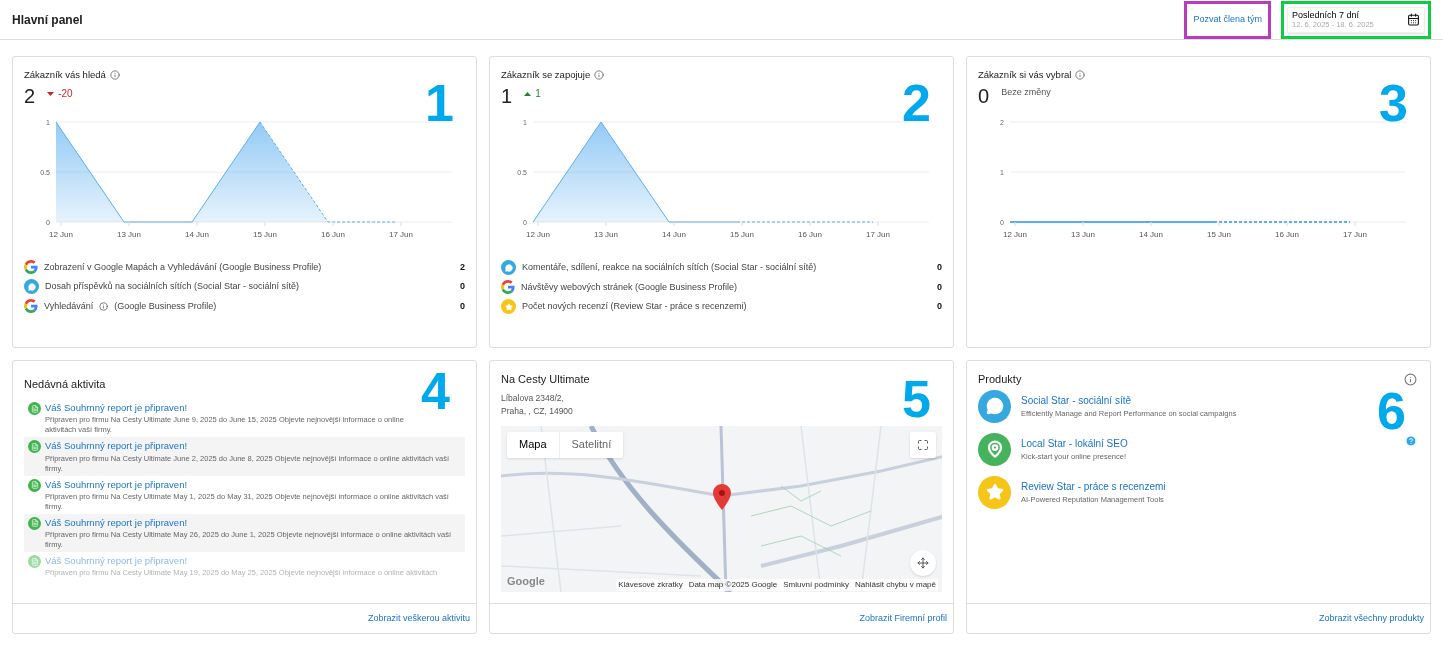 The width and height of the screenshot is (1443, 659). What do you see at coordinates (591, 444) in the screenshot?
I see `map-type-tab: Satelitní` at bounding box center [591, 444].